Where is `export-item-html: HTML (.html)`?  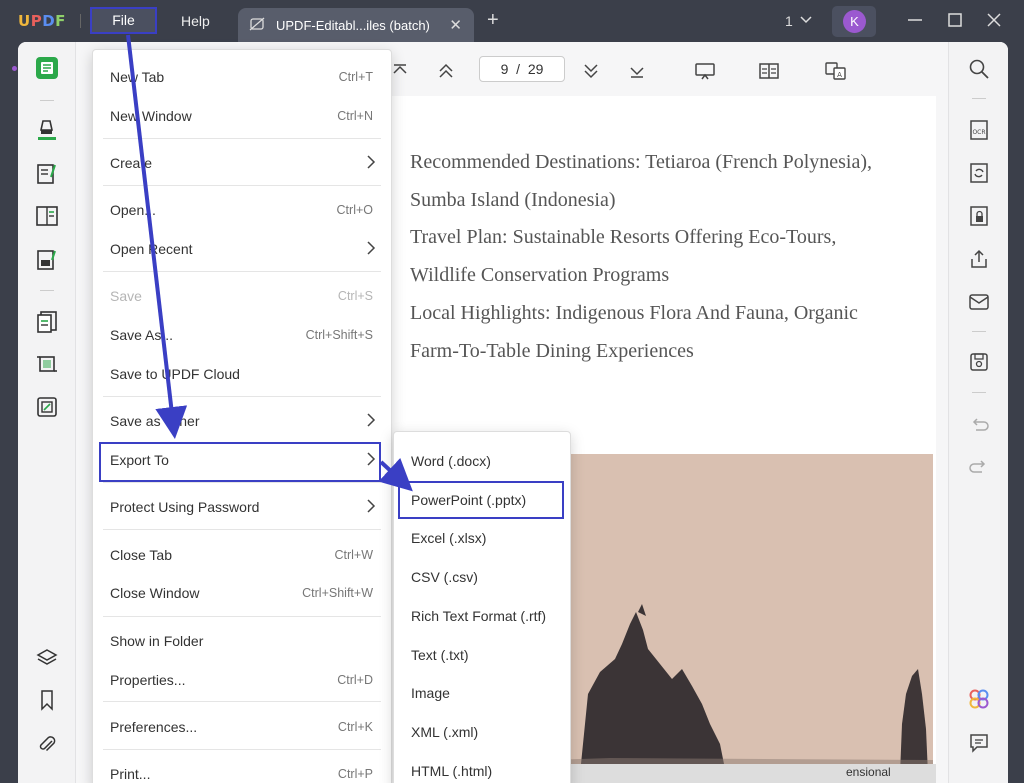 export-item-html: HTML (.html) is located at coordinates (451, 771).